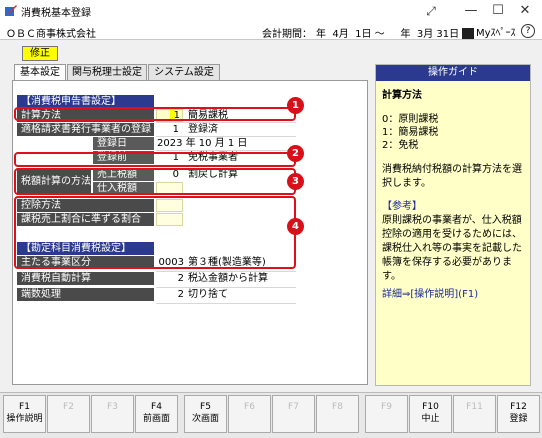 The height and width of the screenshot is (438, 542). What do you see at coordinates (452, 176) in the screenshot?
I see `guide-description: 消費税納付税額の計算方法を選択します。` at bounding box center [452, 176].